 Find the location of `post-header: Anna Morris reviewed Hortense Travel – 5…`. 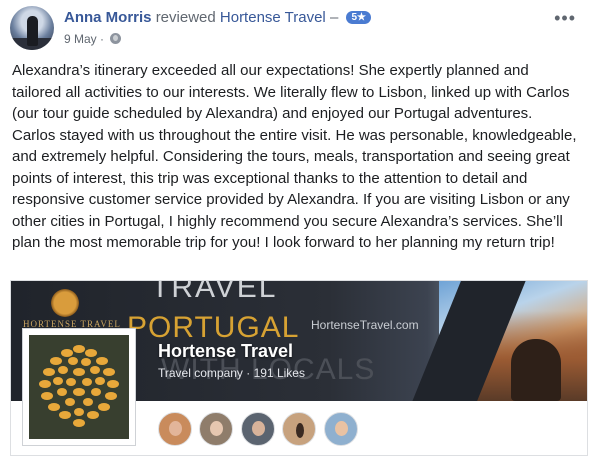

post-header: Anna Morris reviewed Hortense Travel – 5… is located at coordinates (295, 29).